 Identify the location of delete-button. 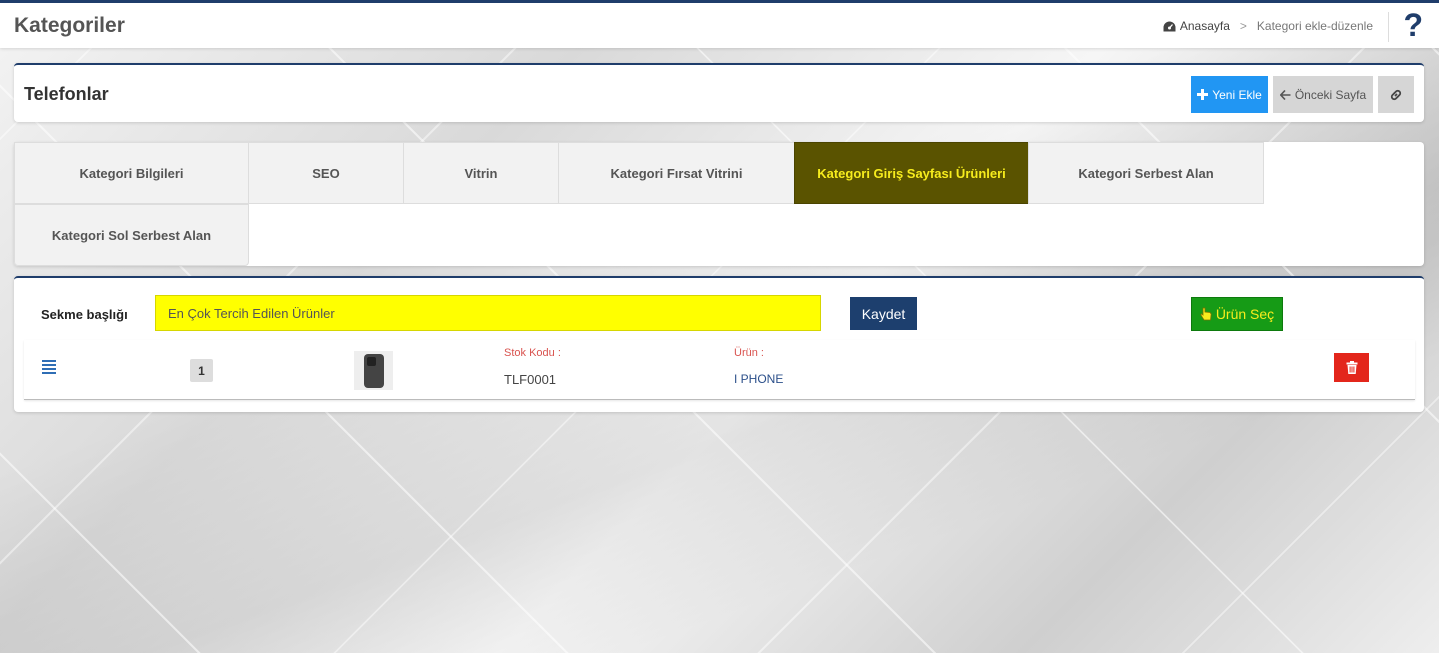
(1351, 367).